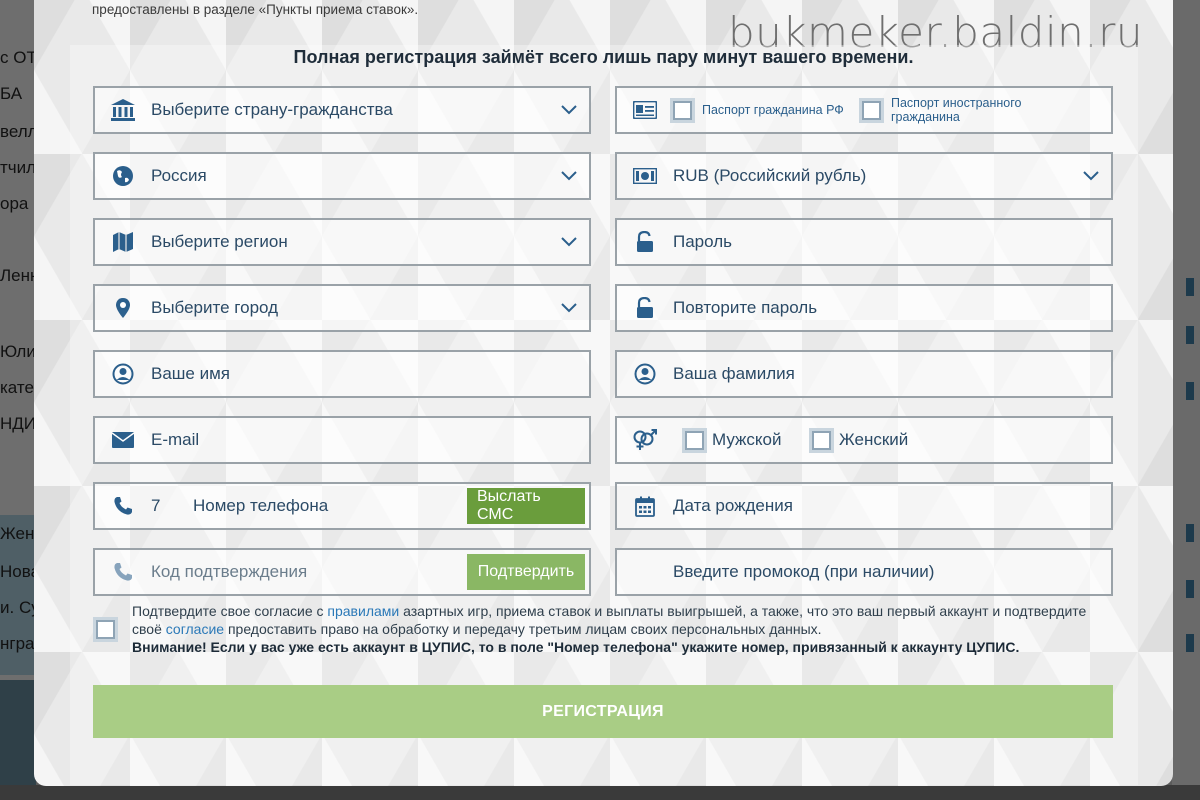 The image size is (1200, 800). Describe the element at coordinates (123, 242) in the screenshot. I see `map-icon` at that location.